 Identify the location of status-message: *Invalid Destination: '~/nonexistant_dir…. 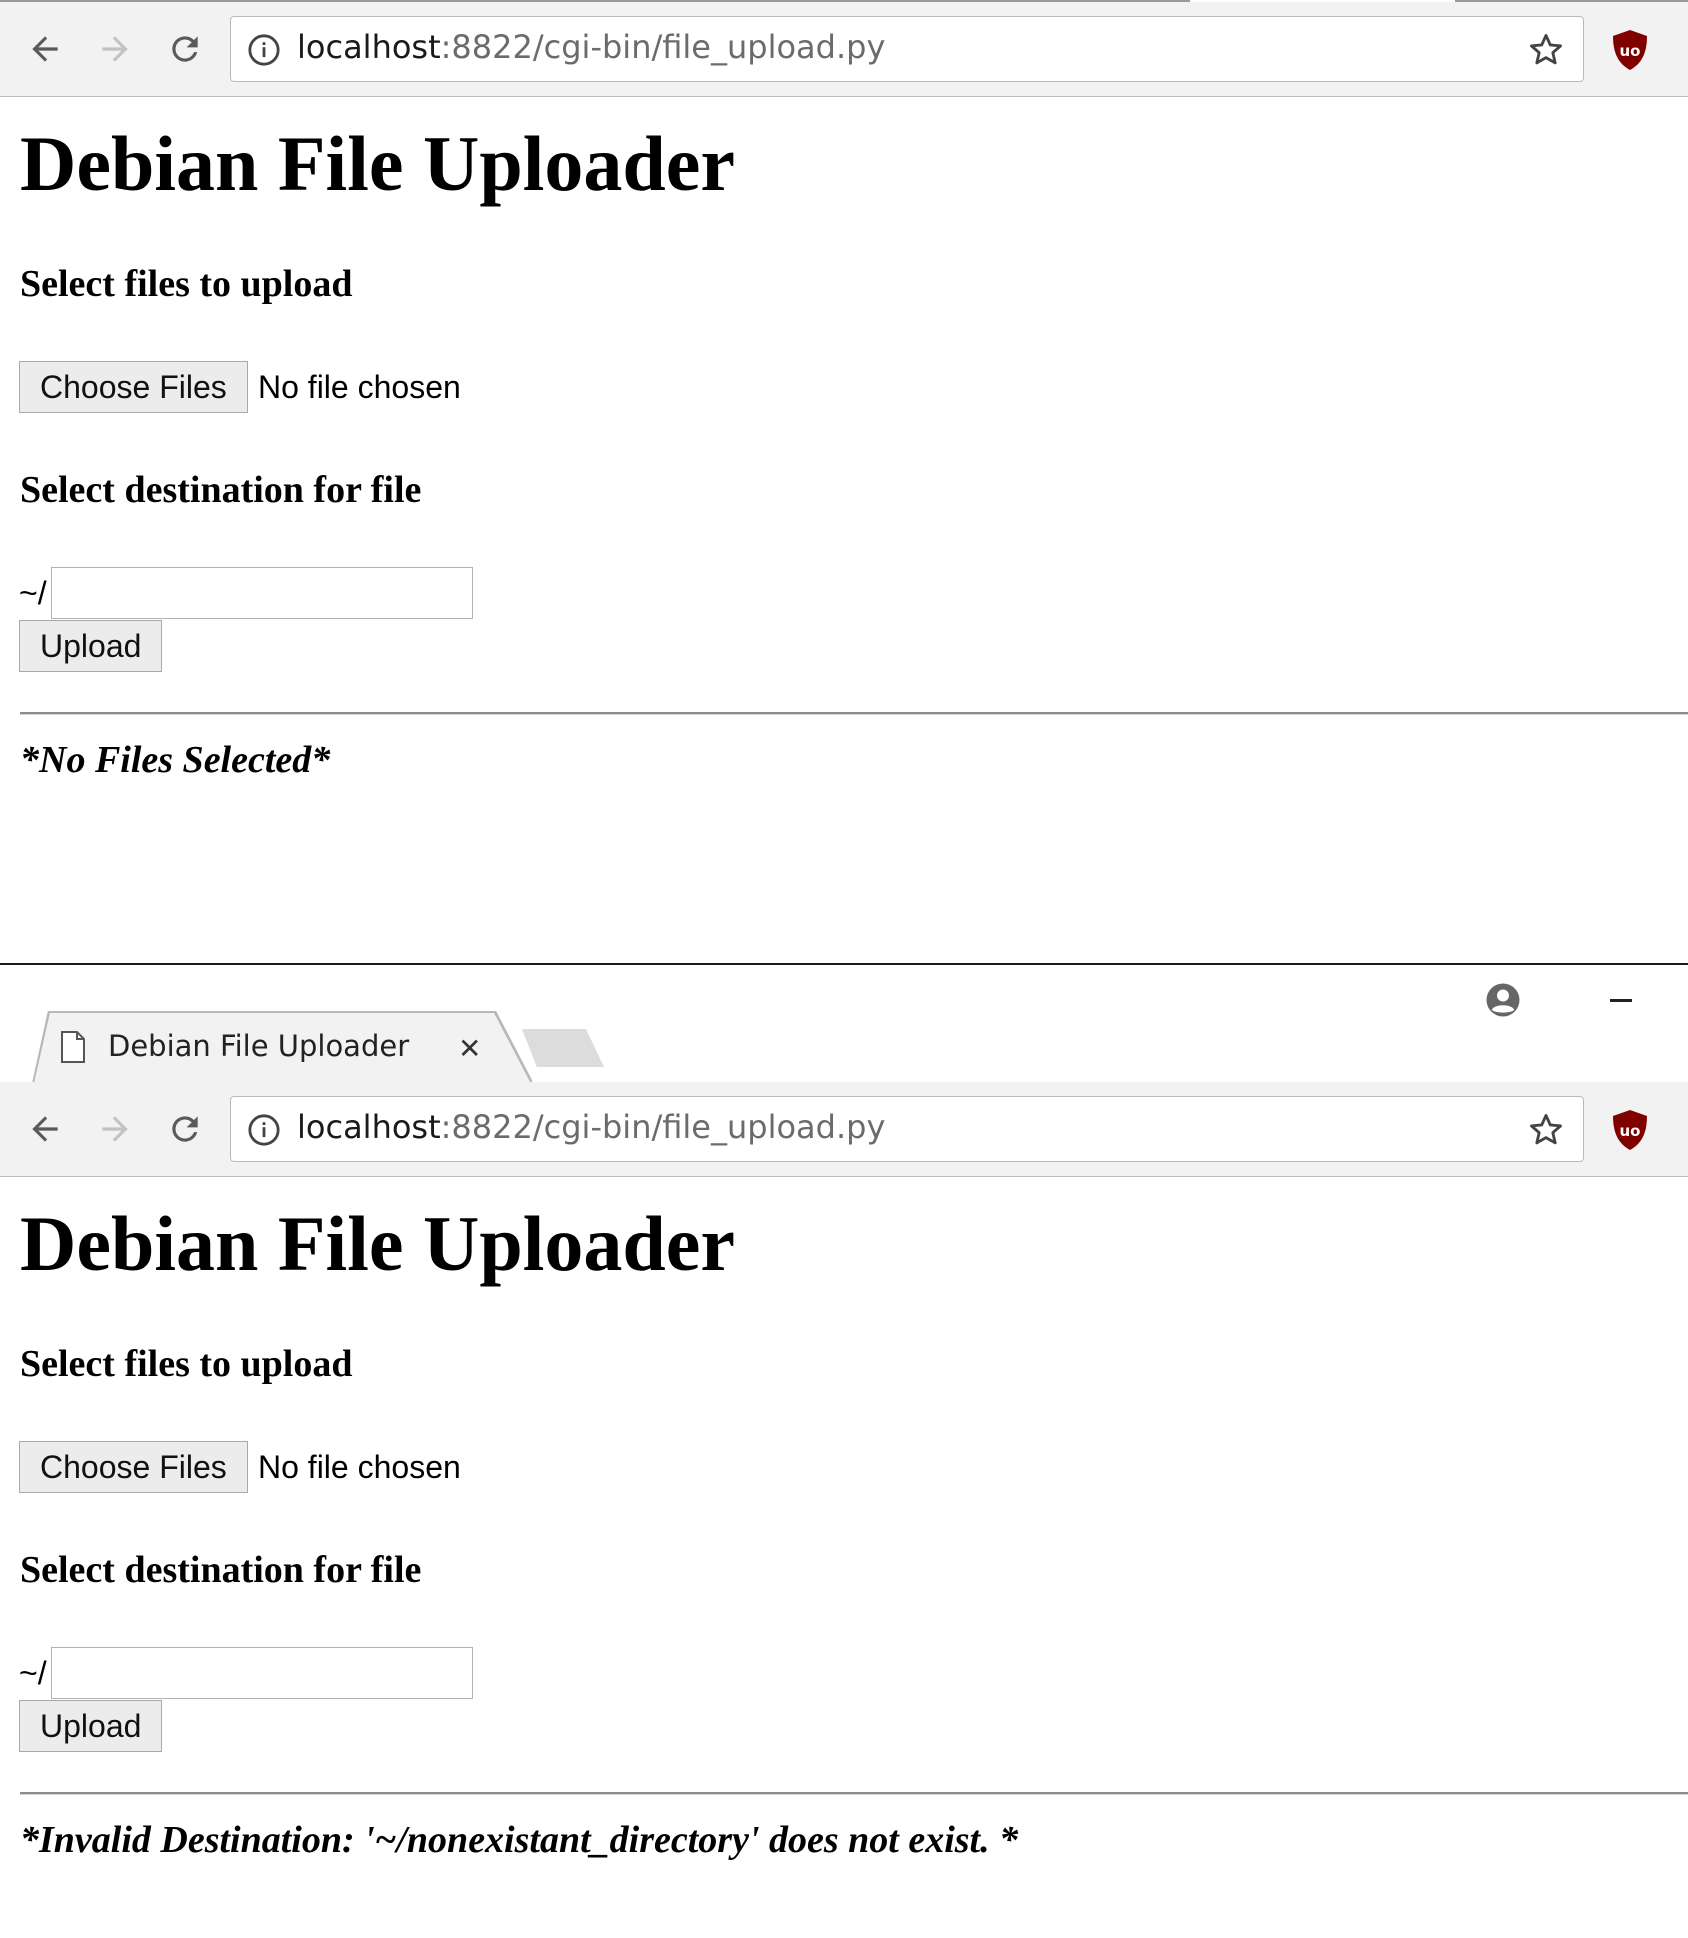
(519, 1840).